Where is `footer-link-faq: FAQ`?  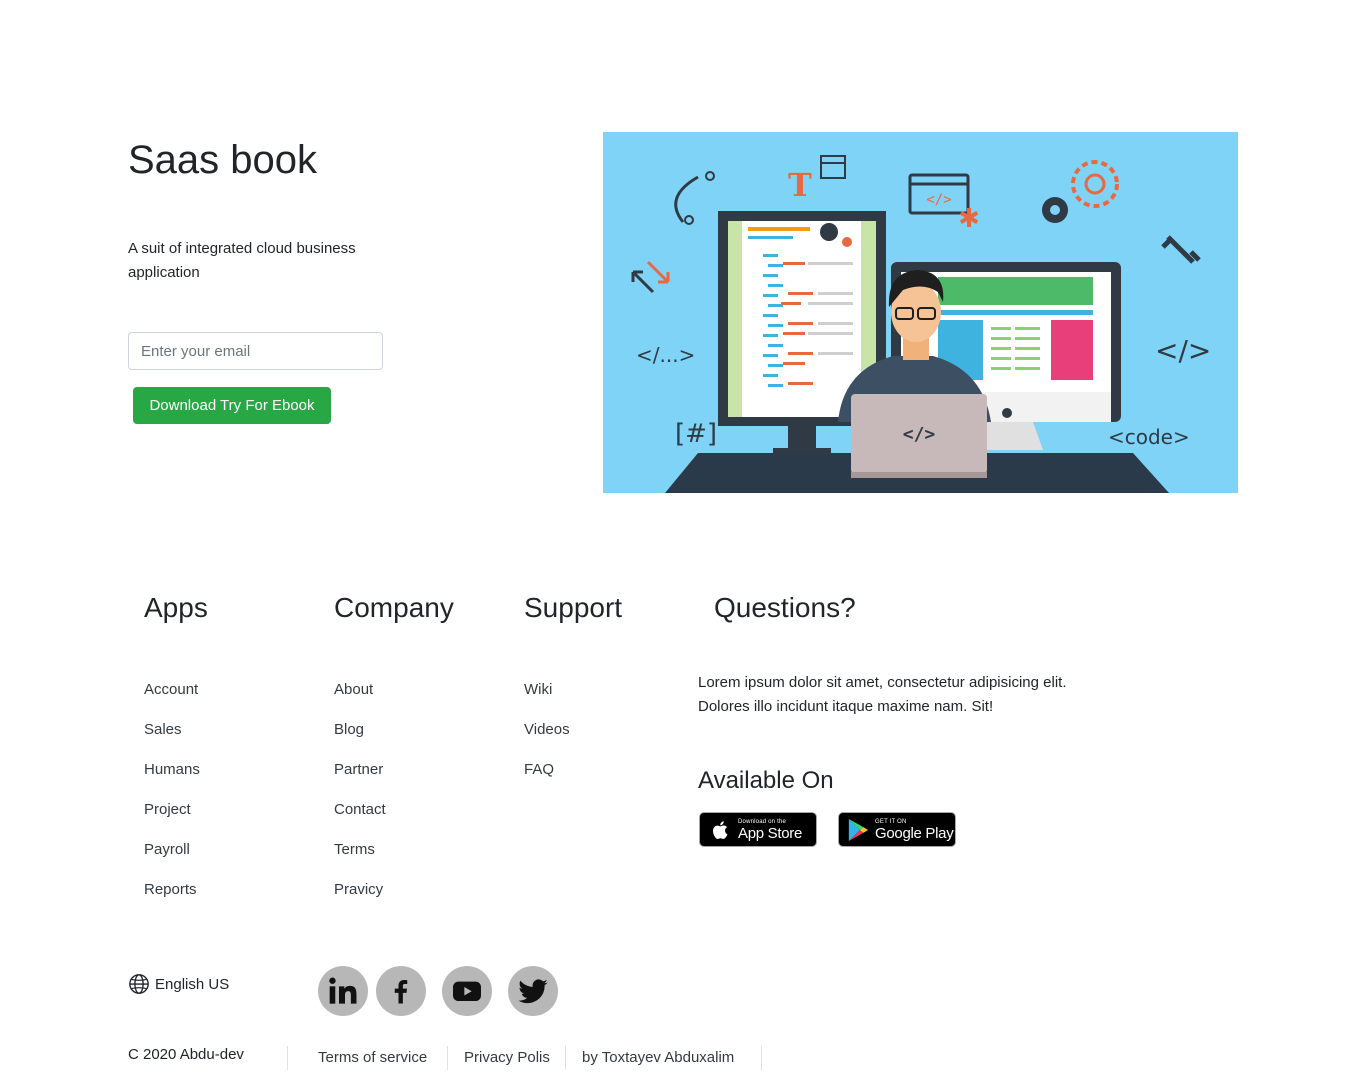 footer-link-faq: FAQ is located at coordinates (547, 778).